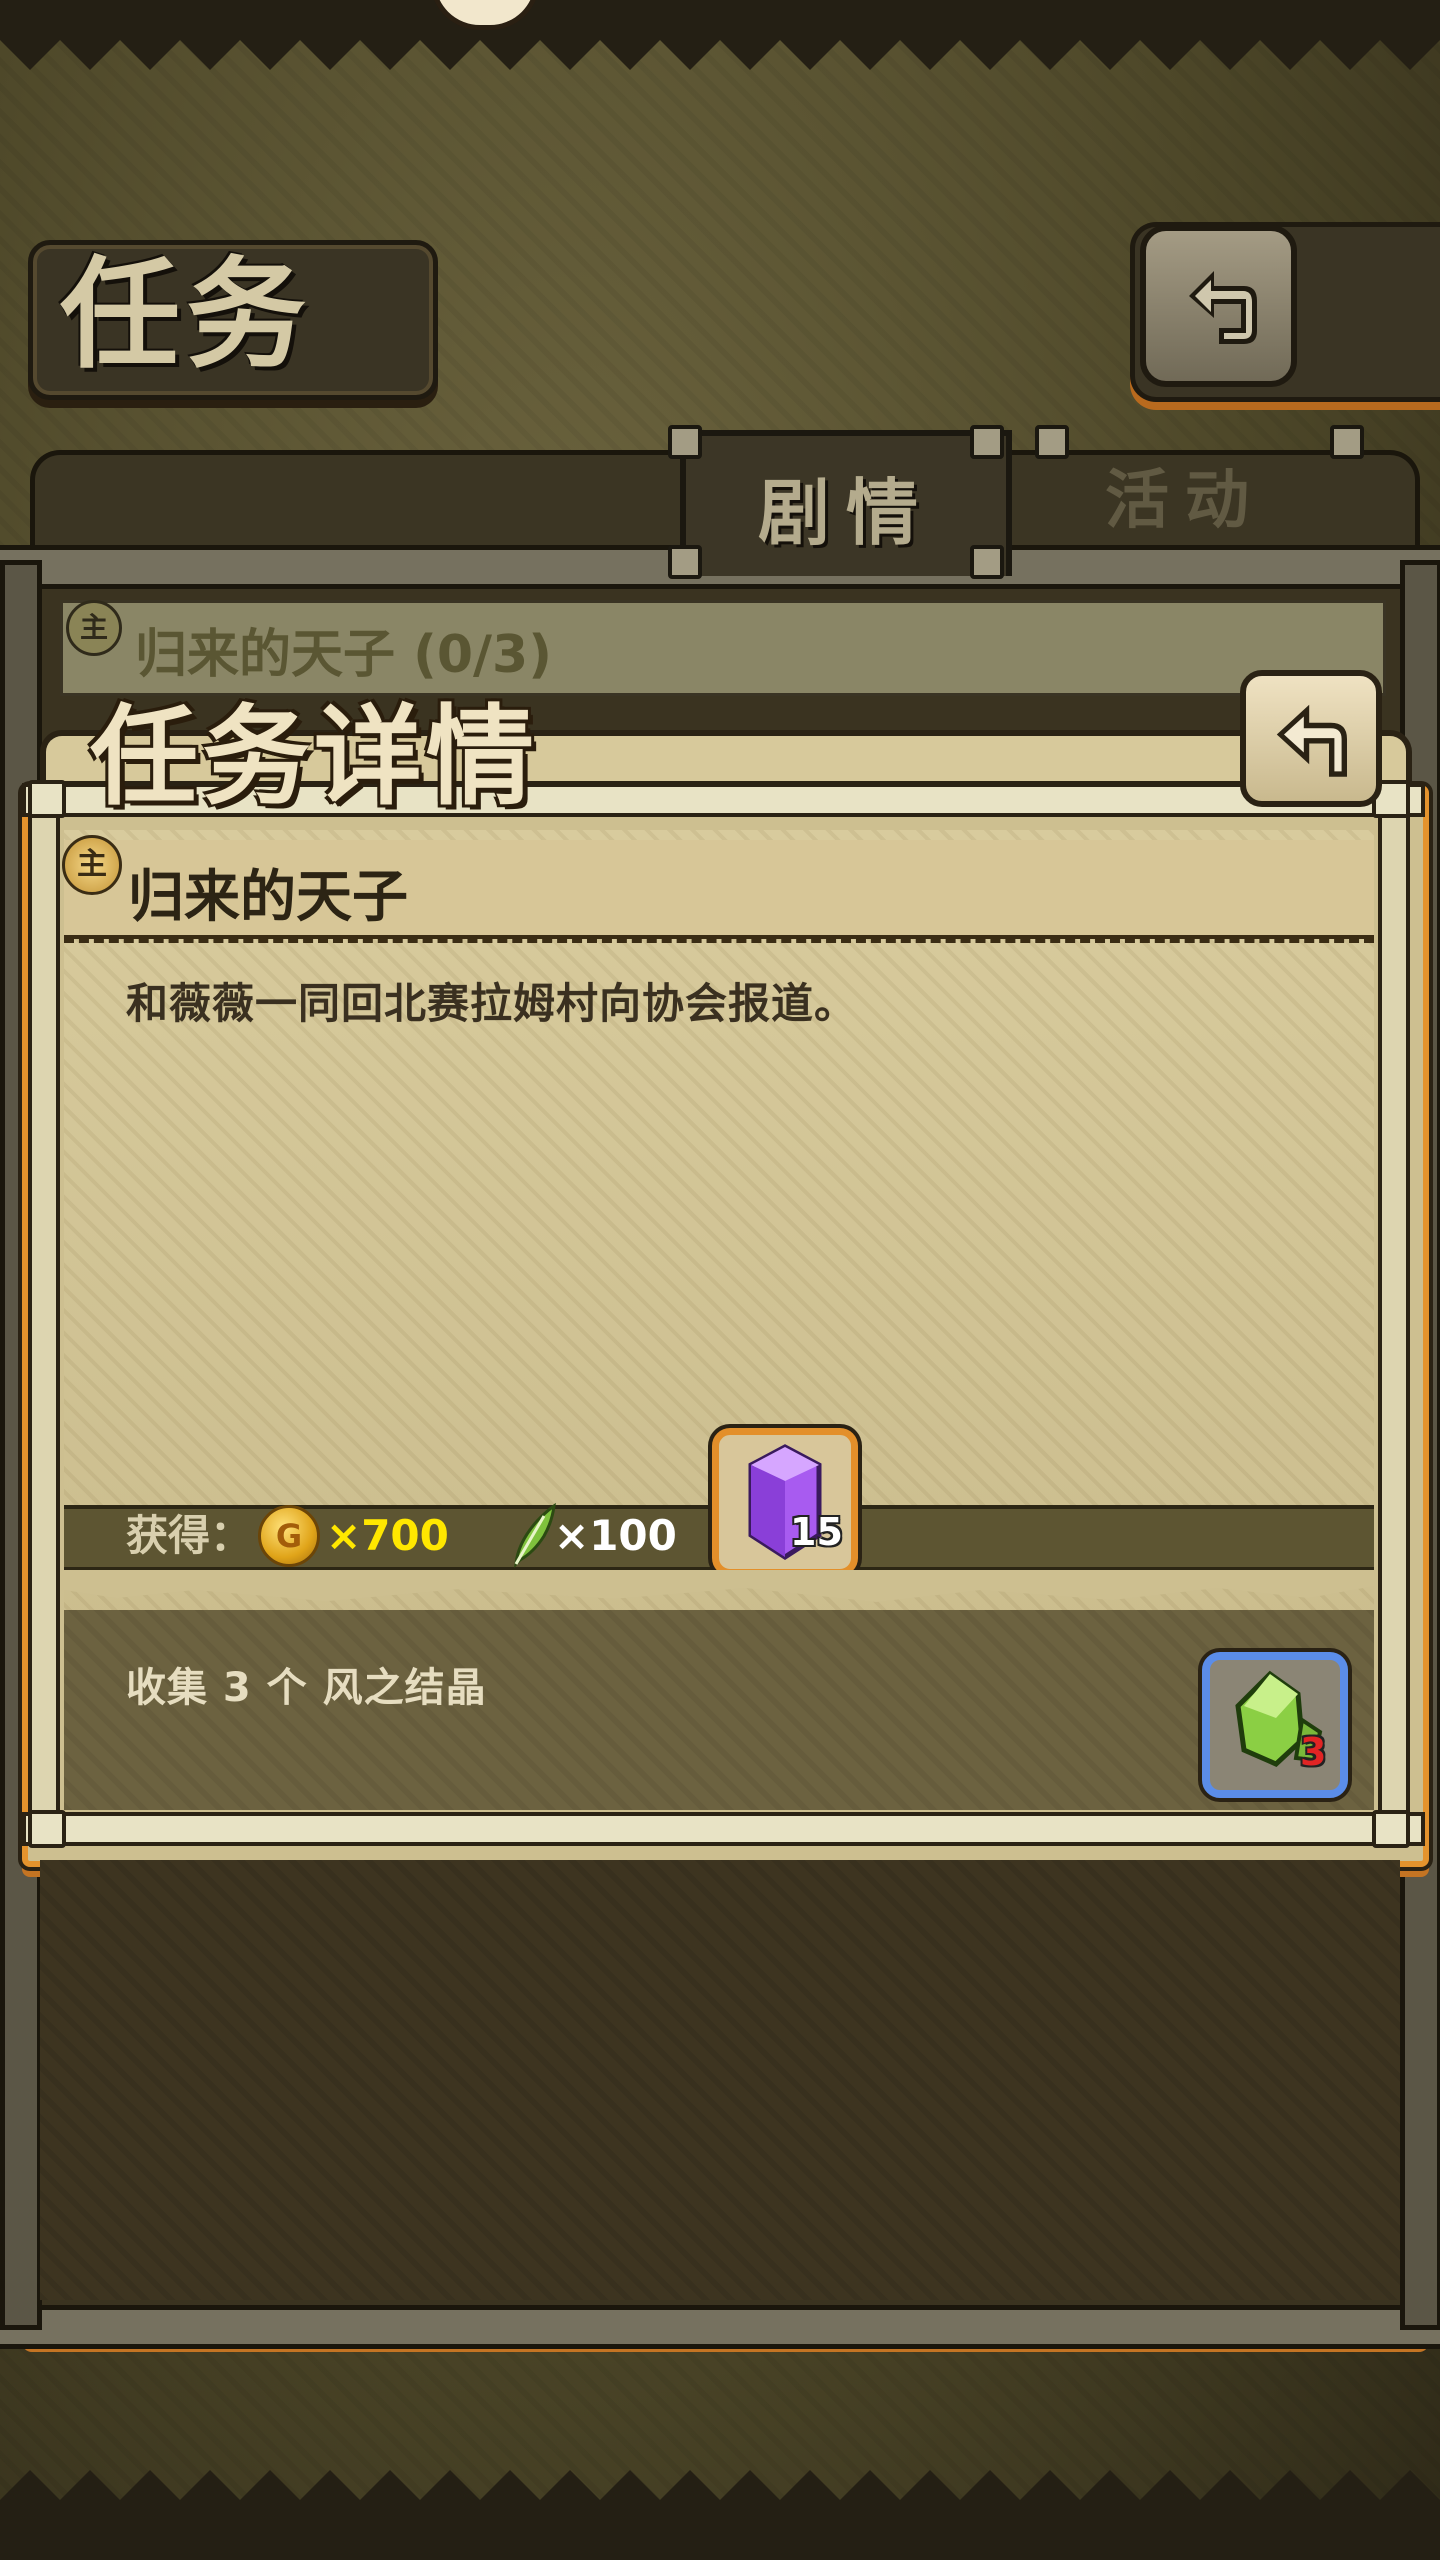 This screenshot has width=1440, height=2560. Describe the element at coordinates (720, 2327) in the screenshot. I see `list-bottom-rail` at that location.